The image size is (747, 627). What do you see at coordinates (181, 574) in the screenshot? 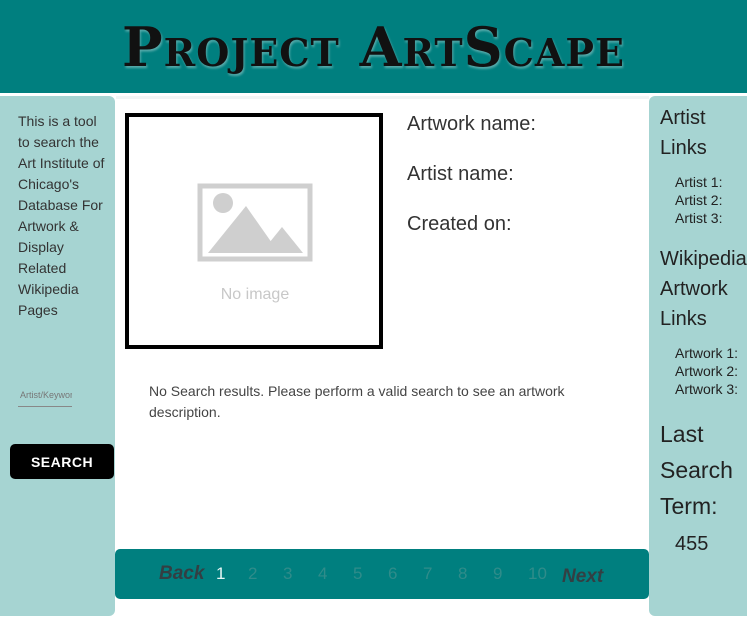
I see `back-button: Back` at bounding box center [181, 574].